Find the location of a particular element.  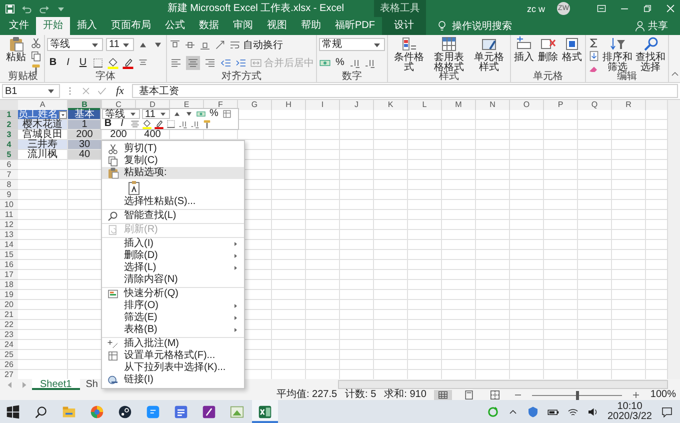

vertical-scrollbar is located at coordinates (673, 239).